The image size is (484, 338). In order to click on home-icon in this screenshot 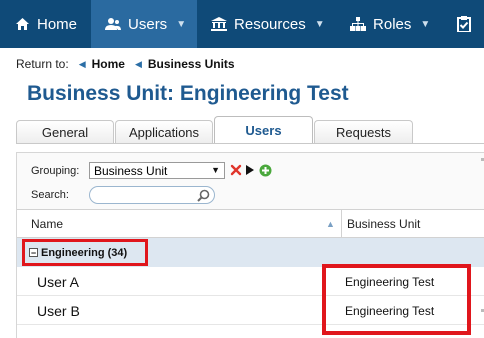, I will do `click(22, 24)`.